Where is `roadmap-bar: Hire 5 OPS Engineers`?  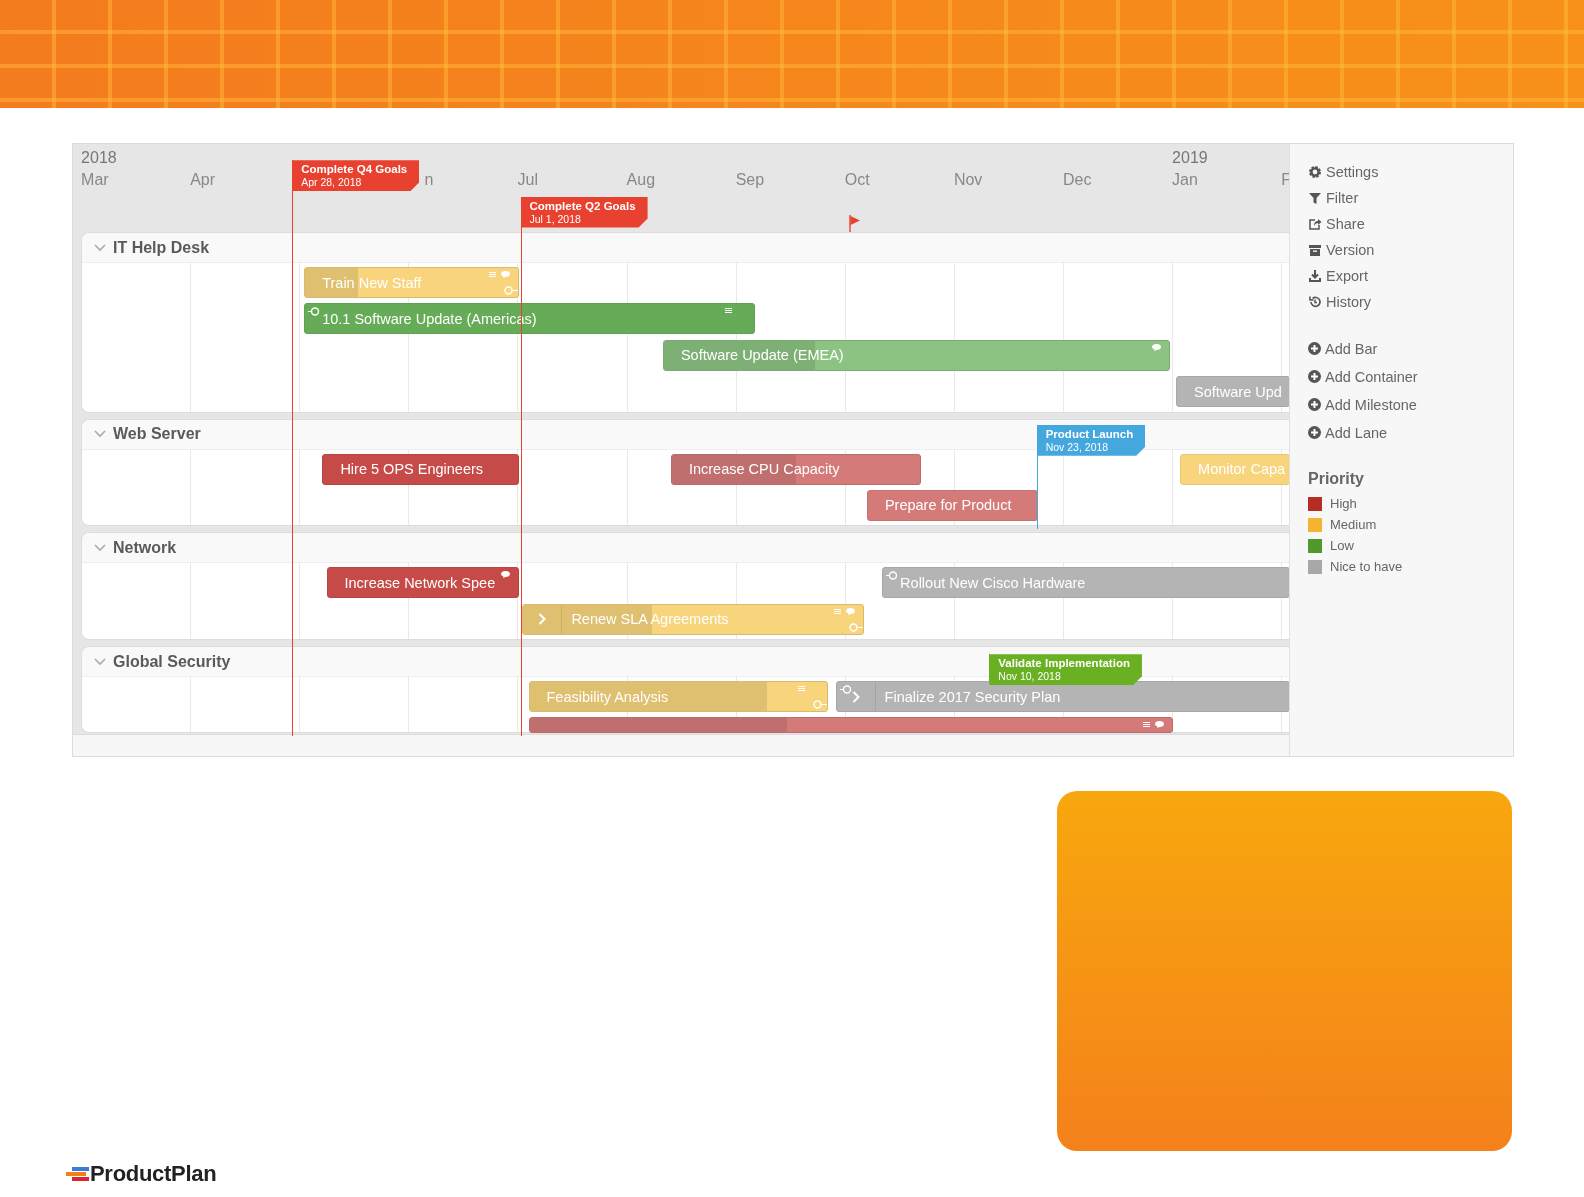 roadmap-bar: Hire 5 OPS Engineers is located at coordinates (421, 469).